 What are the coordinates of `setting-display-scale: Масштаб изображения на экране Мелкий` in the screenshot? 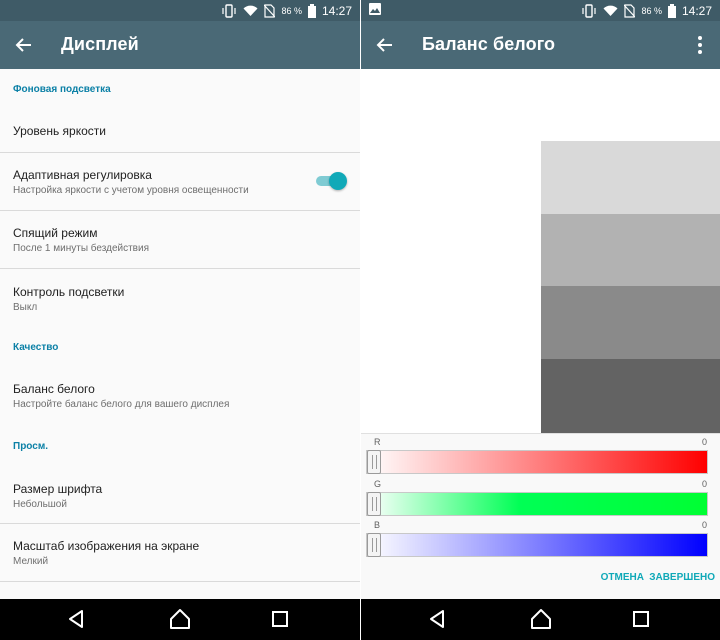 It's located at (180, 552).